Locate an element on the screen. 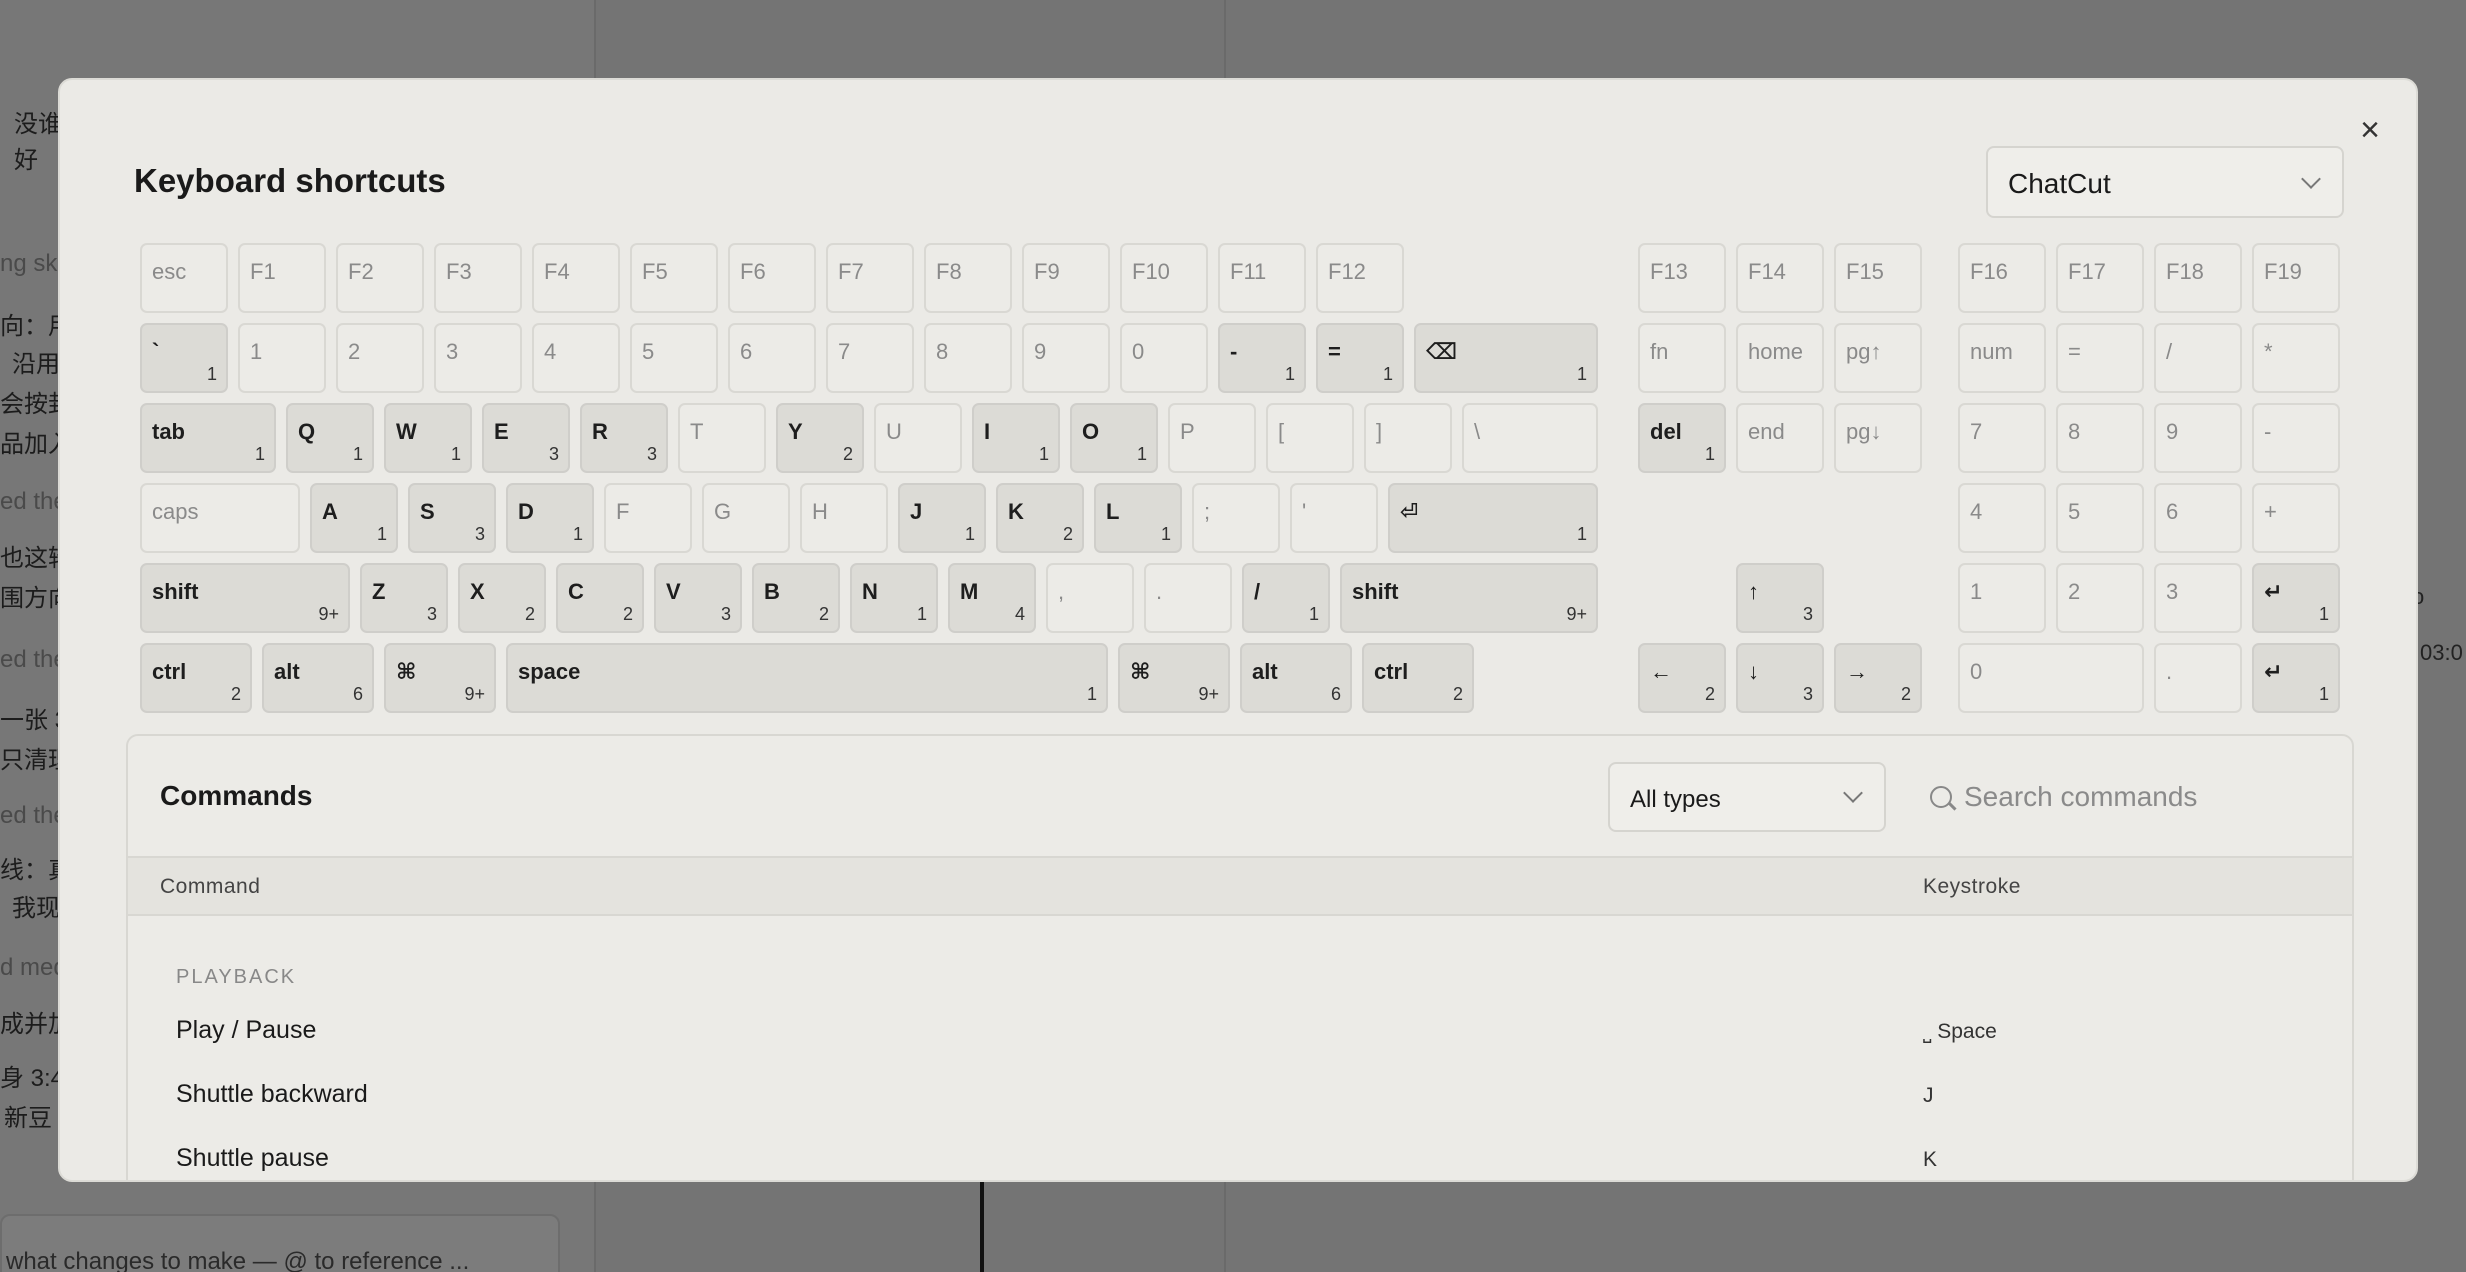 The image size is (2466, 1272). key-97: alt 6 is located at coordinates (318, 678).